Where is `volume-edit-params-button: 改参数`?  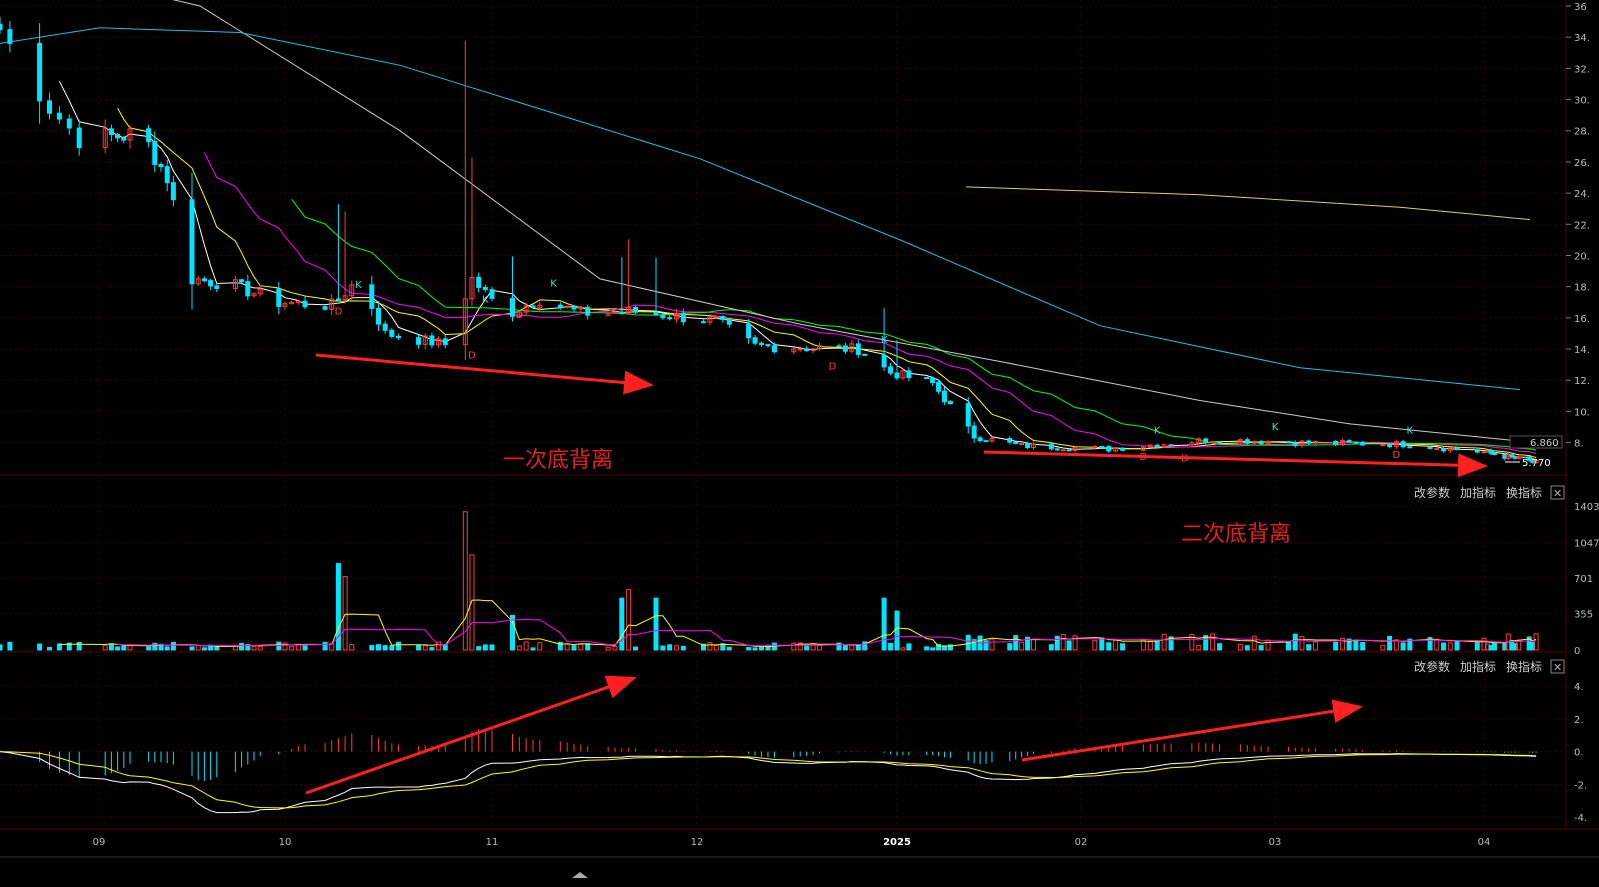 volume-edit-params-button: 改参数 is located at coordinates (1432, 492).